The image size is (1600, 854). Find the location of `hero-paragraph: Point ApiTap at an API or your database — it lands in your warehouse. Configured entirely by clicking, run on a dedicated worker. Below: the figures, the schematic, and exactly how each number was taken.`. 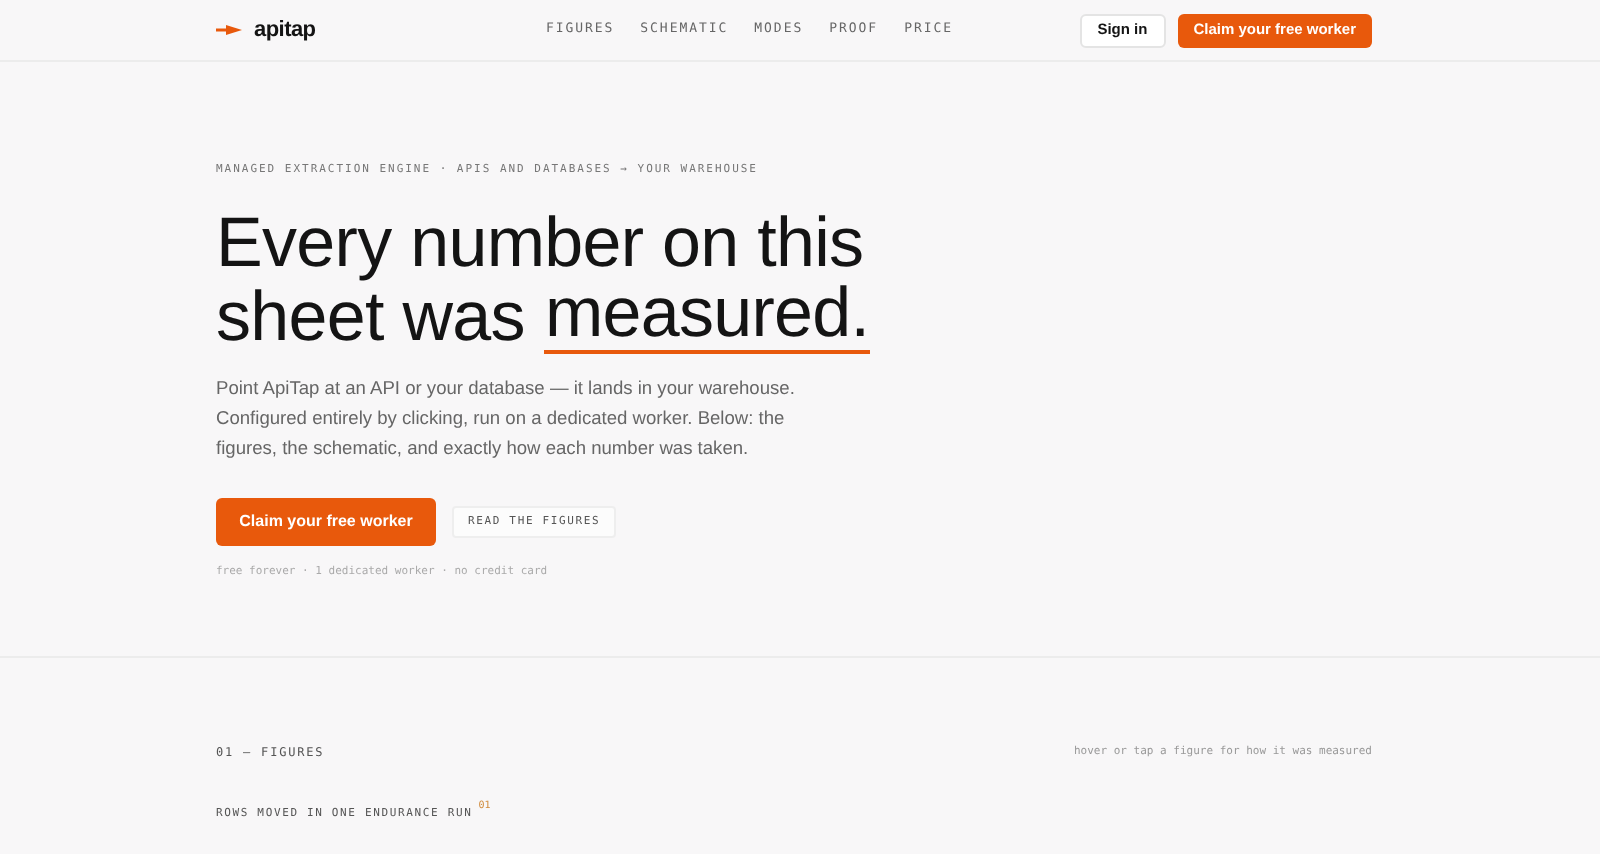

hero-paragraph: Point ApiTap at an API or your database — it lands in your warehouse. Configured entirely by clicking, run on a dedicated worker. Below: the figures, the schematic, and exactly how each number was taken. is located at coordinates (506, 419).